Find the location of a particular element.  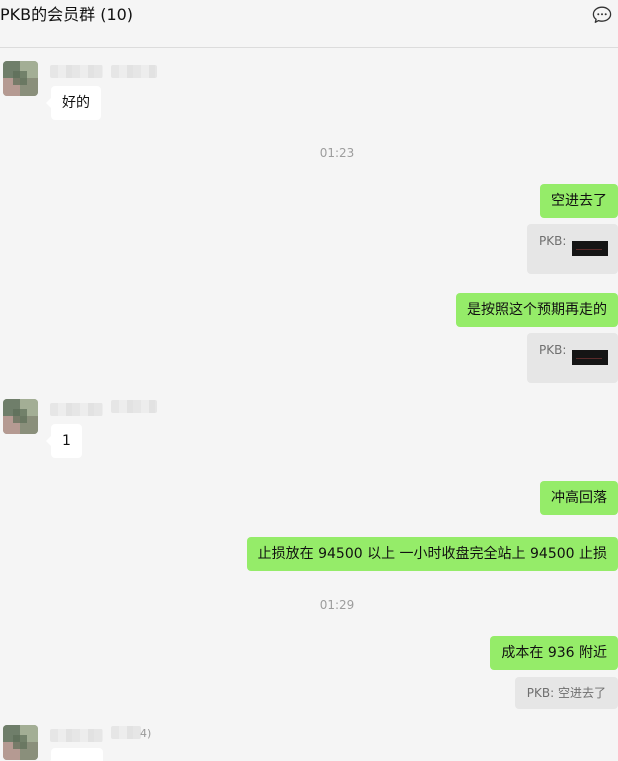

message-bubble-outgoing: 是按照这个预期再走的 is located at coordinates (537, 310).